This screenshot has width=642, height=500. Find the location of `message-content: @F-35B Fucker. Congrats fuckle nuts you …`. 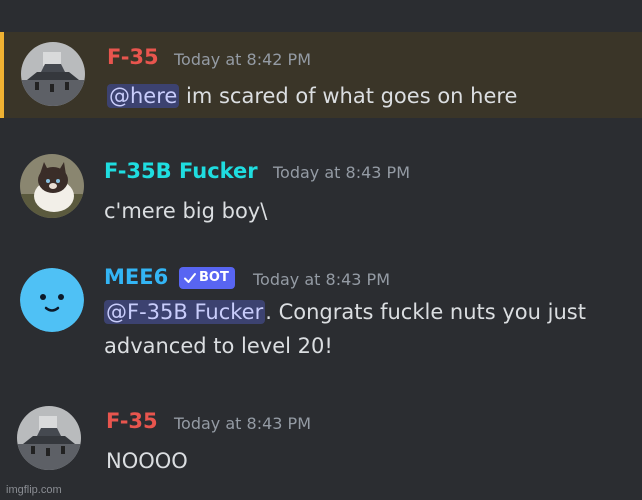

message-content: @F-35B Fucker. Congrats fuckle nuts you … is located at coordinates (345, 312).